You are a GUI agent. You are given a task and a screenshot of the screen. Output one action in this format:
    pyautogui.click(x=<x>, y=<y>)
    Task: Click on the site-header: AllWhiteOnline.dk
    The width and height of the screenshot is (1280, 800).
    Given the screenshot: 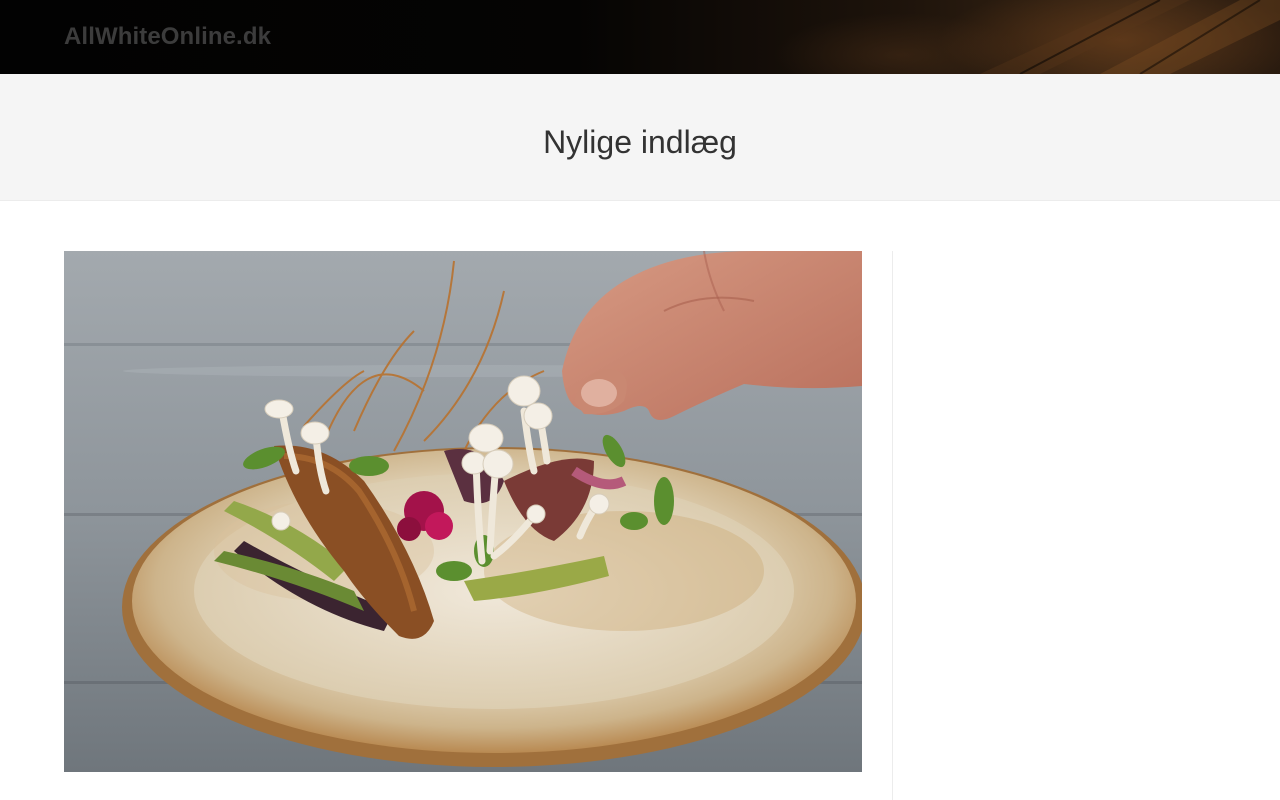 What is the action you would take?
    pyautogui.click(x=640, y=37)
    